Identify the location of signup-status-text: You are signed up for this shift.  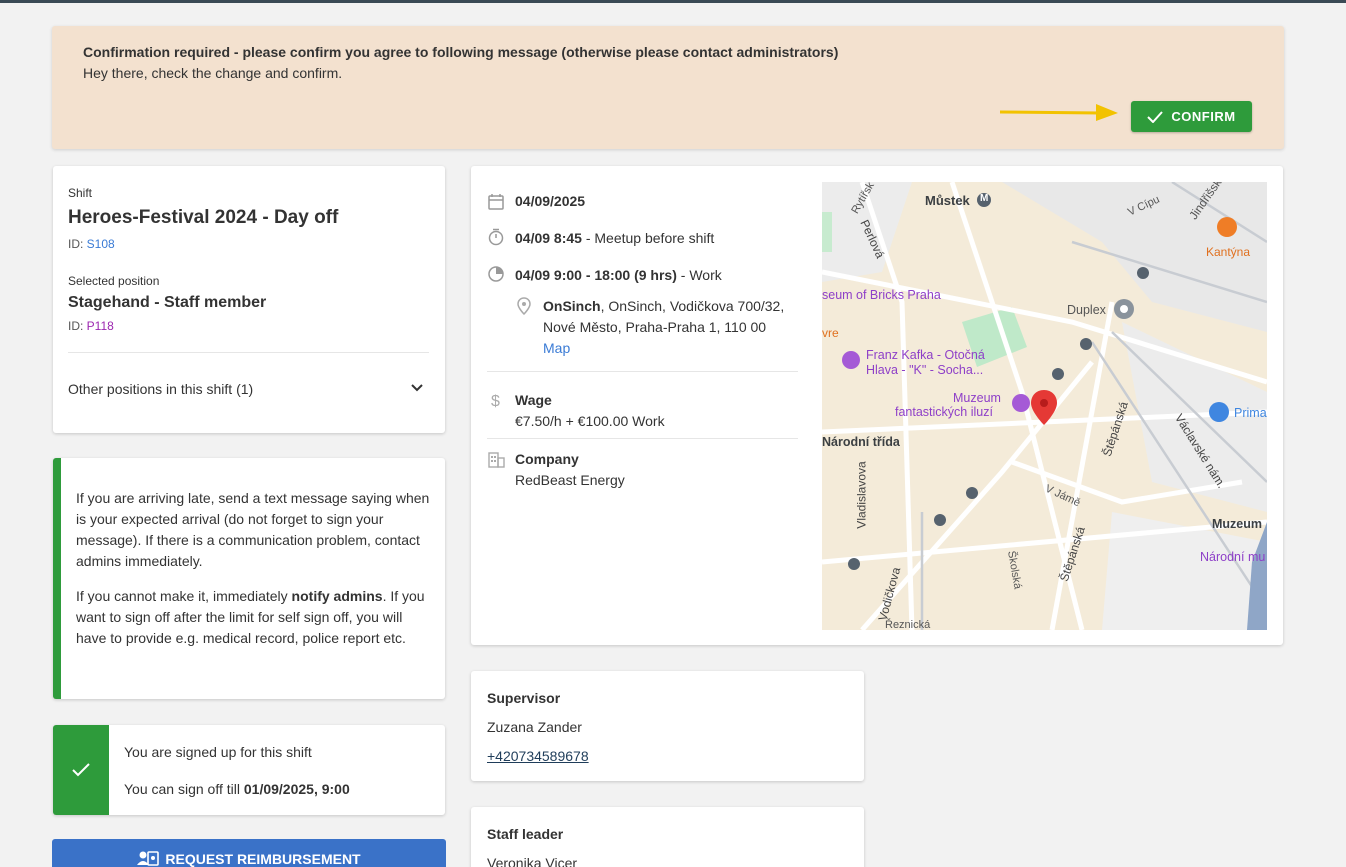
(218, 752).